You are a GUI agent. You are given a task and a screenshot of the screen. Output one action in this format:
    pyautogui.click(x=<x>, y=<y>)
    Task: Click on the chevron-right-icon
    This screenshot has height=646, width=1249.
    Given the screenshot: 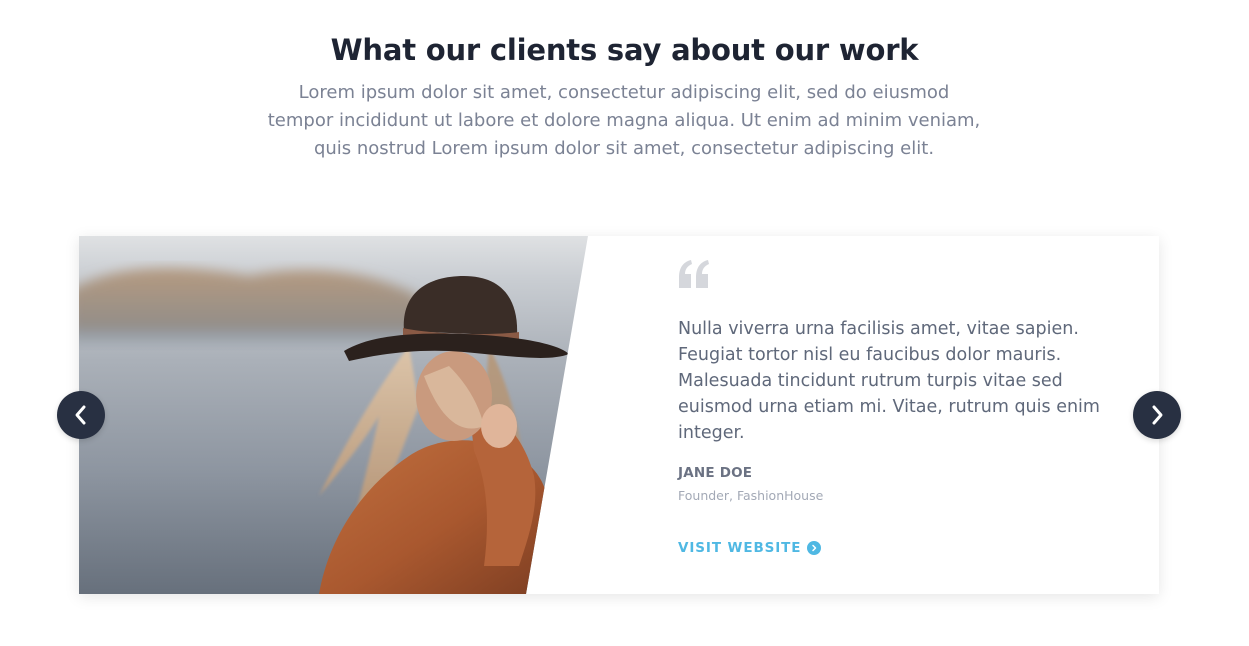 What is the action you would take?
    pyautogui.click(x=1157, y=415)
    